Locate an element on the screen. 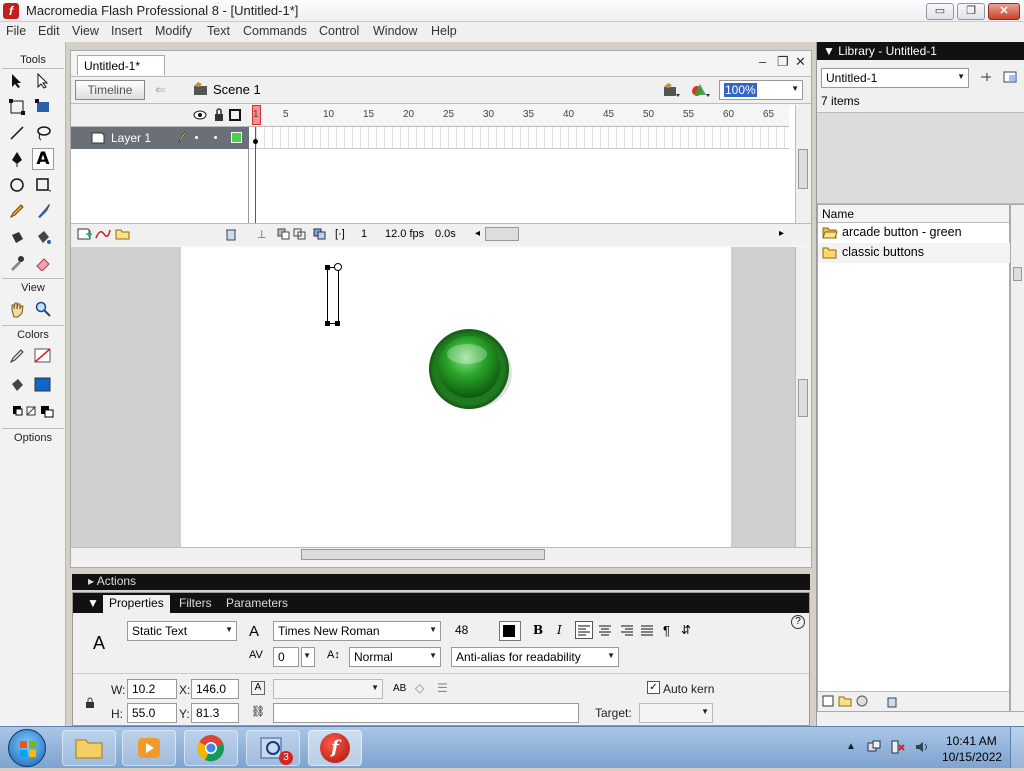  tab-filters: Filters is located at coordinates (195, 603).